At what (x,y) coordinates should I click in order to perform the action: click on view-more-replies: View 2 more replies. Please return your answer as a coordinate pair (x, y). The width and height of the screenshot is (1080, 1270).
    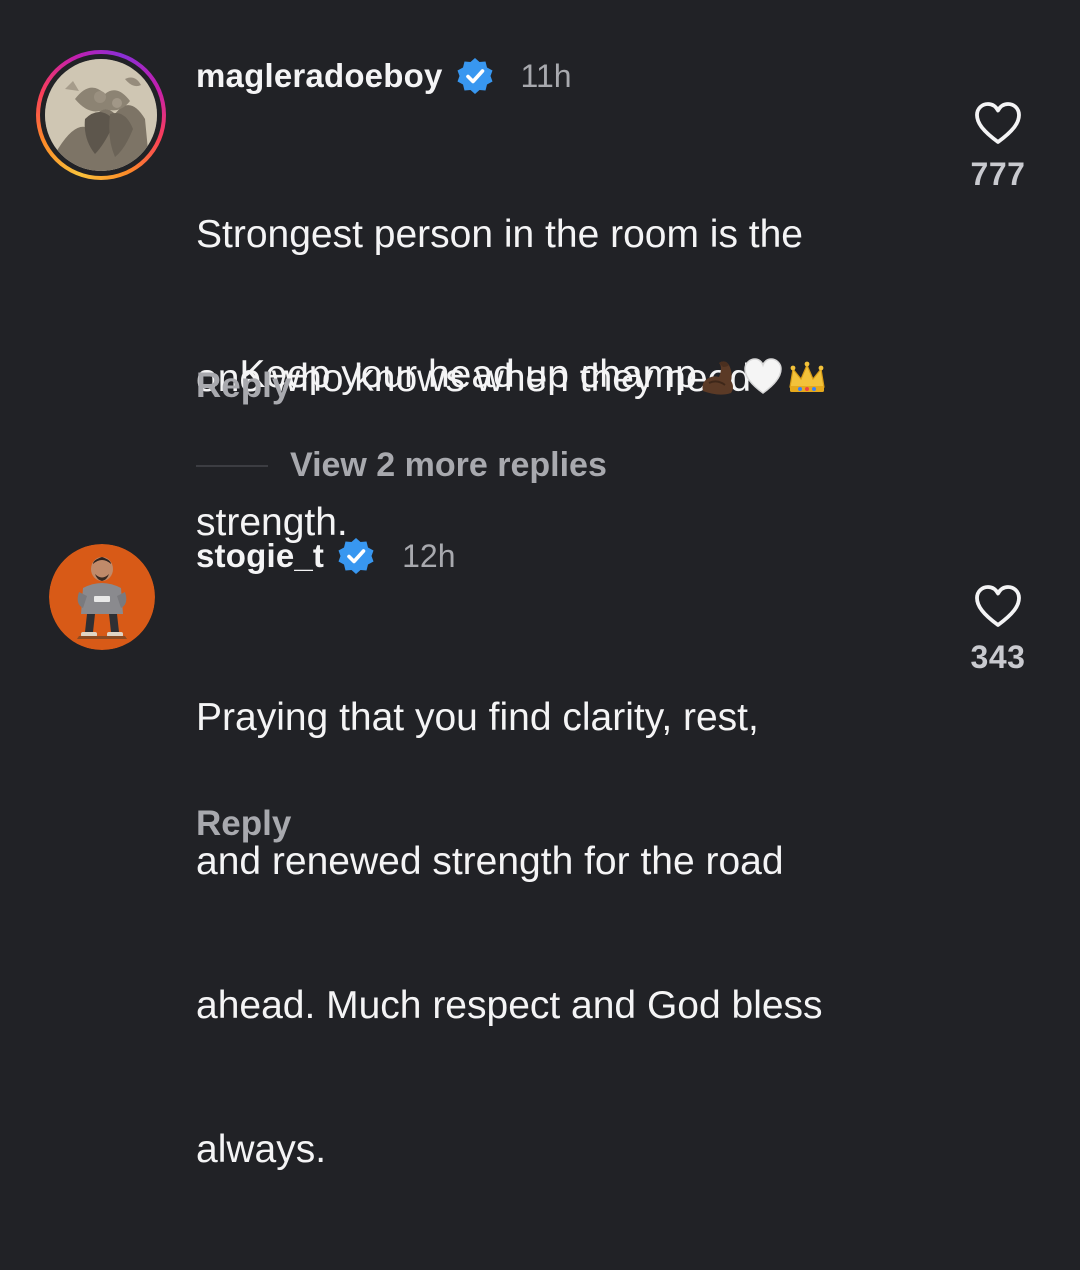
    Looking at the image, I should click on (401, 465).